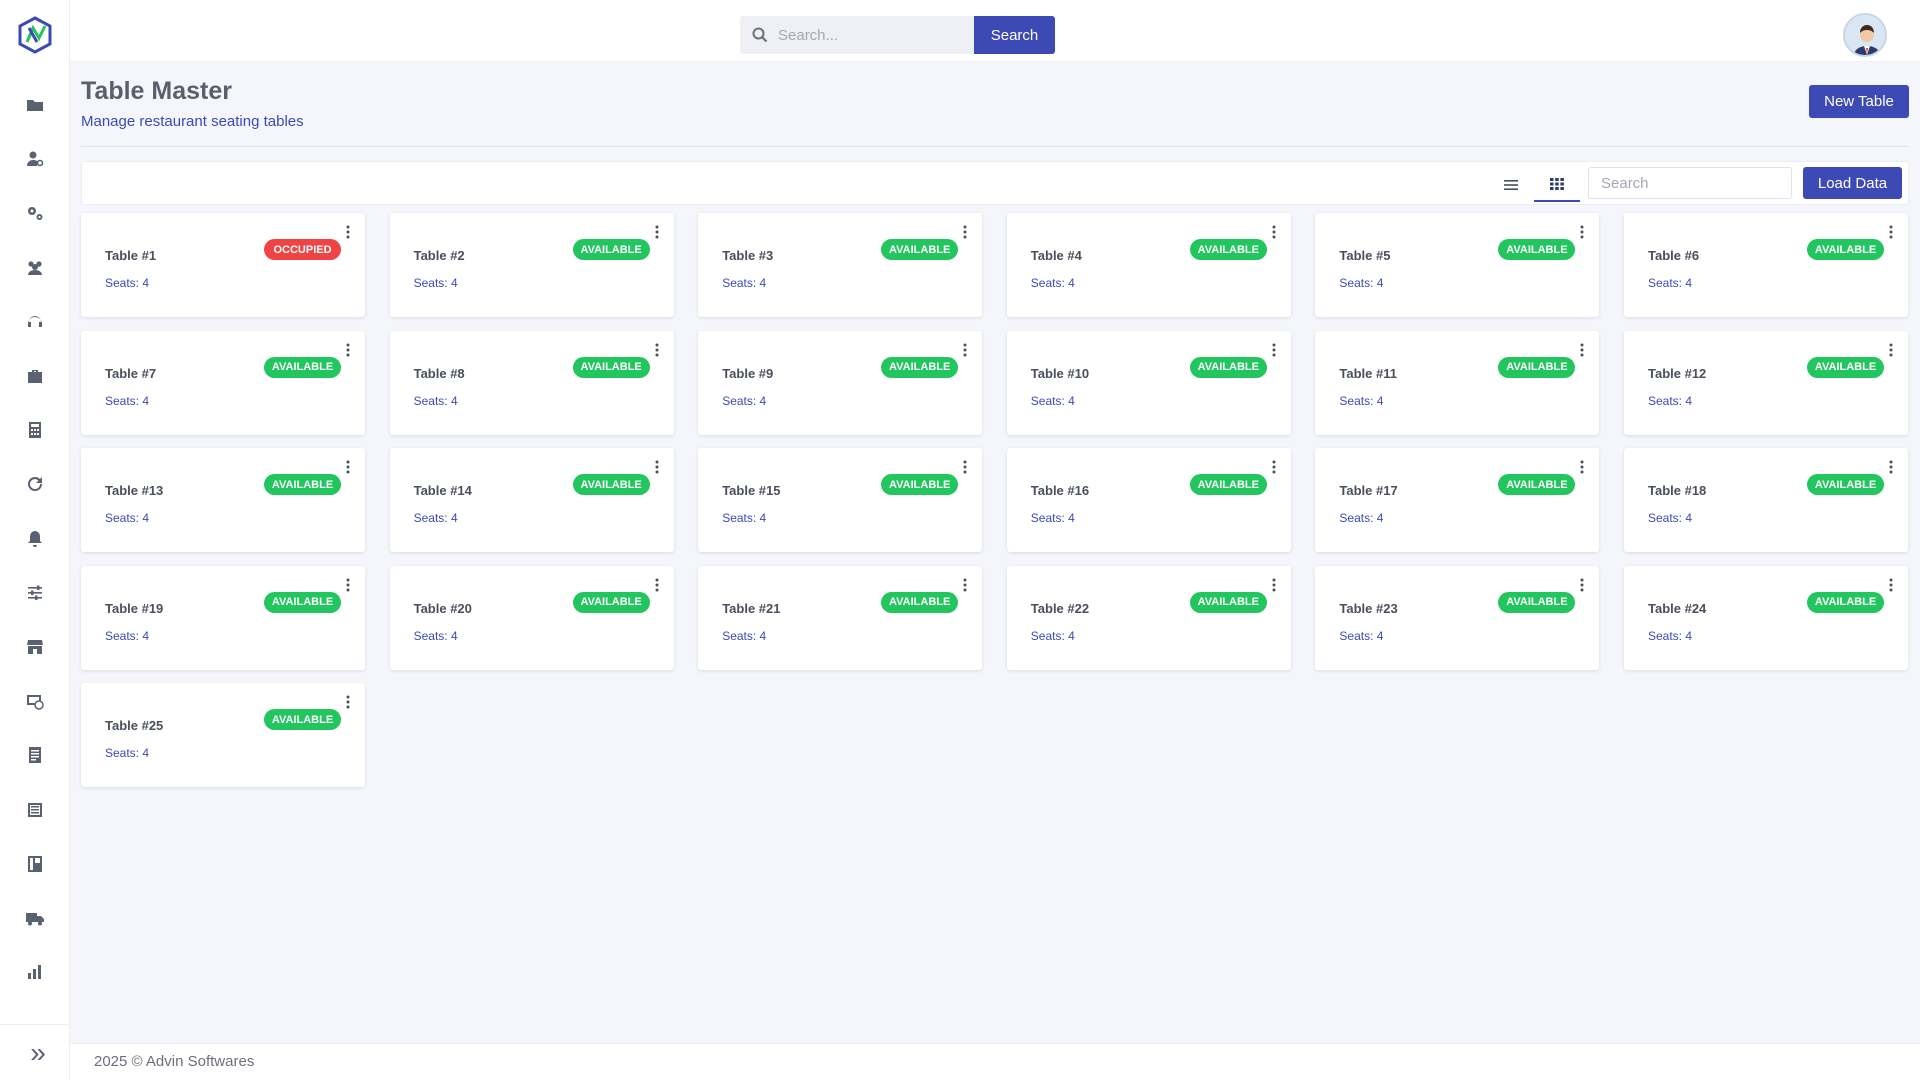 This screenshot has width=1920, height=1080. What do you see at coordinates (35, 213) in the screenshot?
I see `gears-icon` at bounding box center [35, 213].